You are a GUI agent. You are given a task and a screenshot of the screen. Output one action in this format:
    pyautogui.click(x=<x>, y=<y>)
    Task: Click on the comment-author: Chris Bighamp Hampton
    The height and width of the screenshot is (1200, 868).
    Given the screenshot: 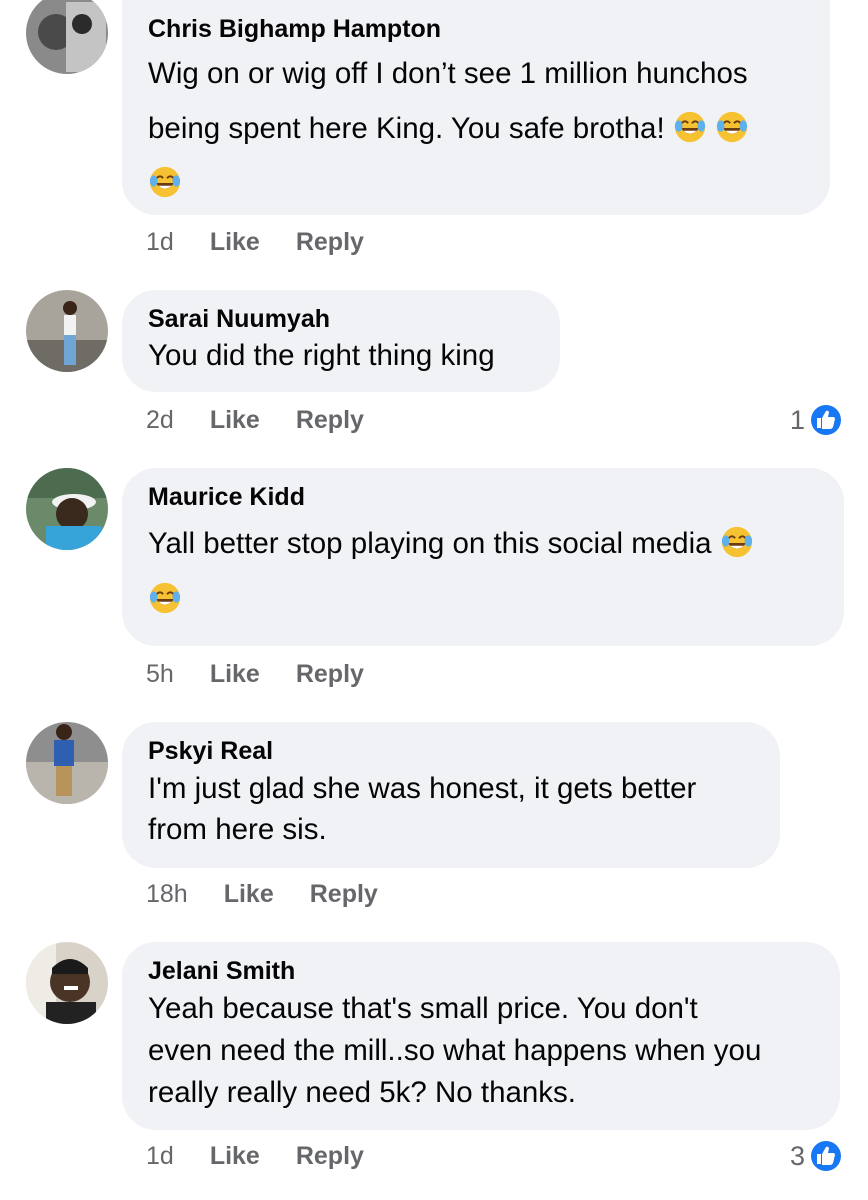 What is the action you would take?
    pyautogui.click(x=476, y=29)
    